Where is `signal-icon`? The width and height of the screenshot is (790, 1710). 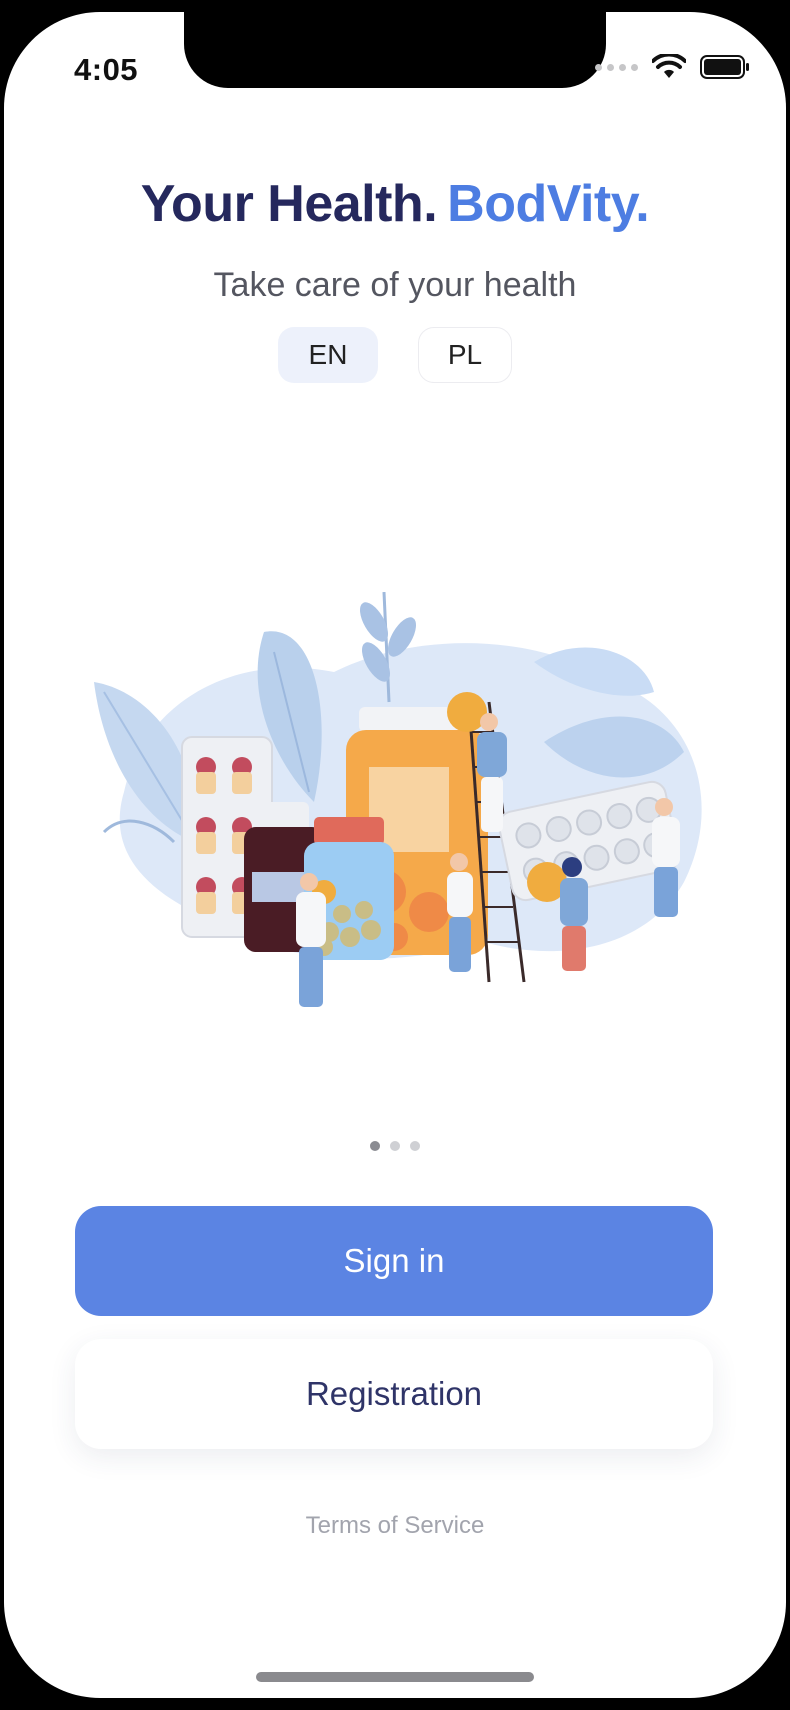
signal-icon is located at coordinates (616, 67).